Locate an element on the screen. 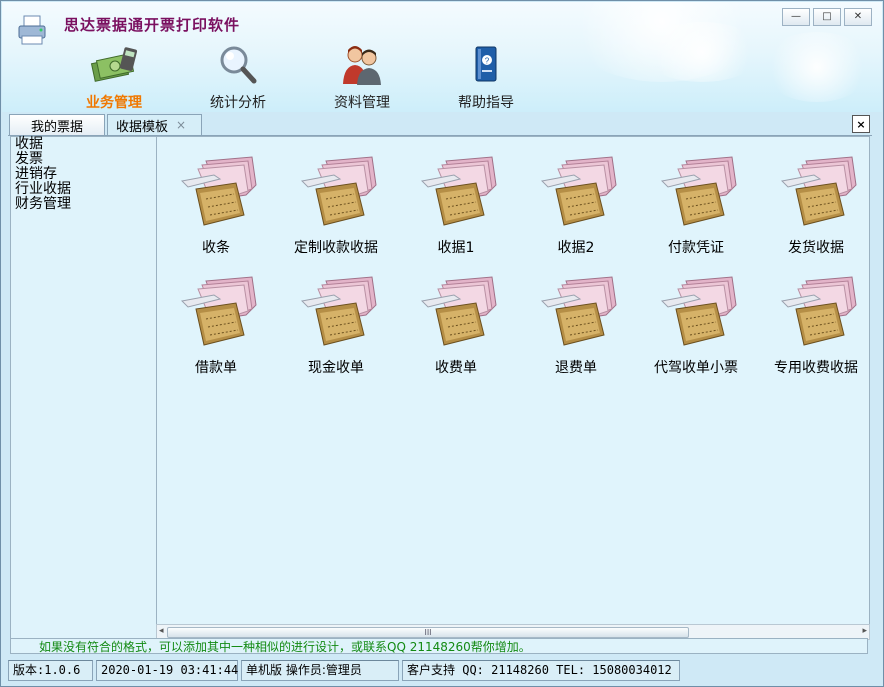 The width and height of the screenshot is (884, 687). template-tile: 定制收款收据 is located at coordinates (336, 198).